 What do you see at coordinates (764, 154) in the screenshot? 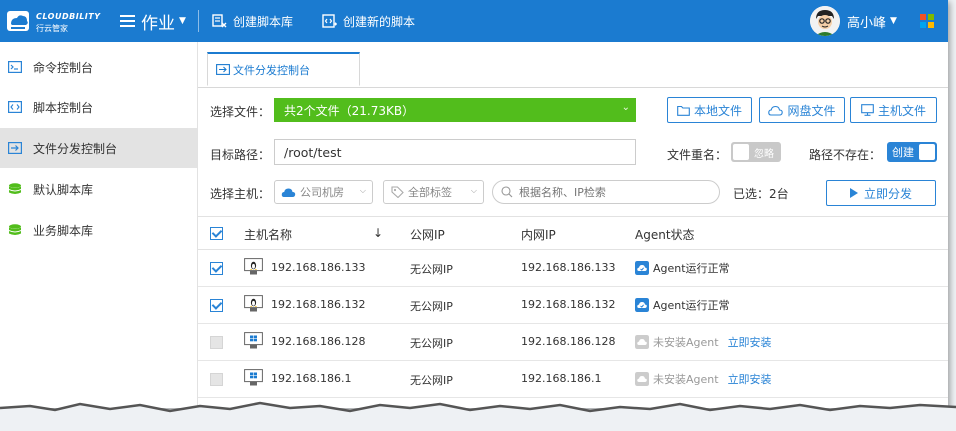
I see `rename-toggle-label: 忽略` at bounding box center [764, 154].